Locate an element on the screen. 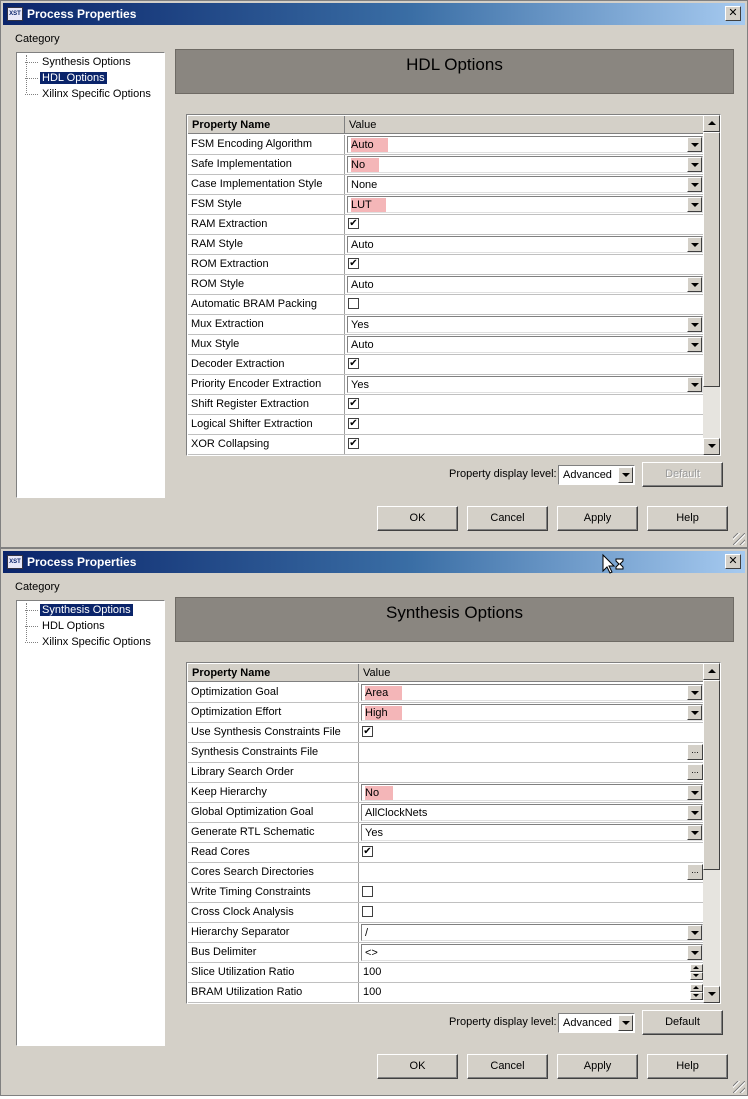  property-row: Cross Clock Analysis is located at coordinates (446, 913).